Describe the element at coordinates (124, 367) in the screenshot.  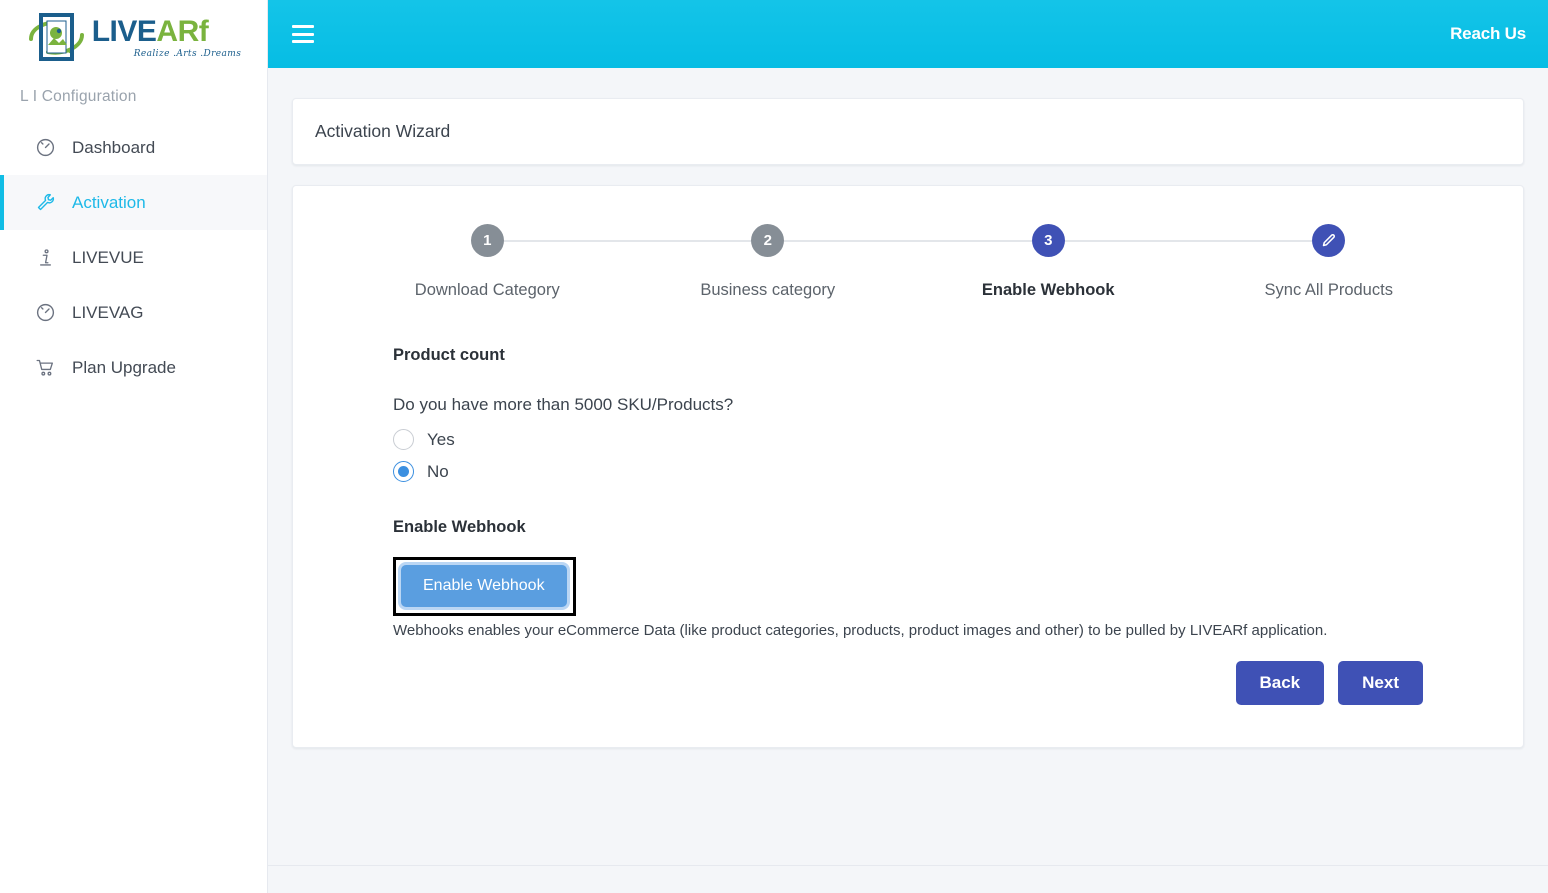
I see `sidebar-item-label: Plan Upgrade` at that location.